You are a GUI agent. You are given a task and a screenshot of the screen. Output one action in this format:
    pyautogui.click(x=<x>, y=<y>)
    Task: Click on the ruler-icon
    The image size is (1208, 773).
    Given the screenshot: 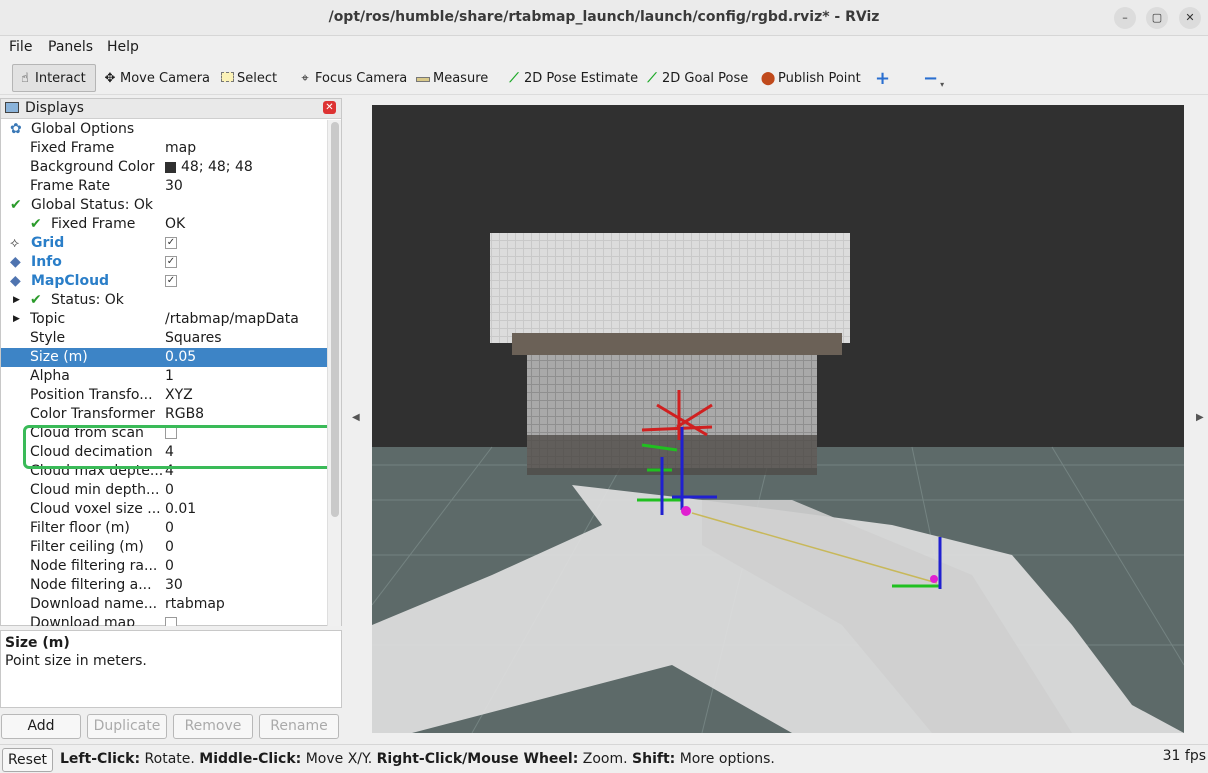 What is the action you would take?
    pyautogui.click(x=423, y=78)
    